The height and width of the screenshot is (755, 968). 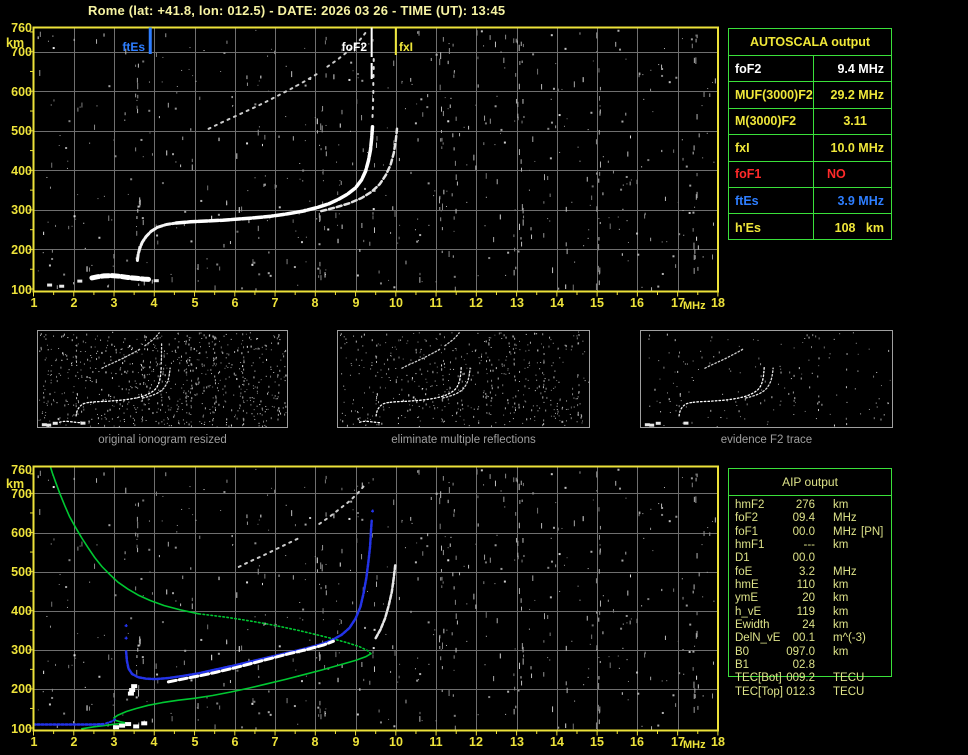 What do you see at coordinates (269, 552) in the screenshot?
I see `hop-arc` at bounding box center [269, 552].